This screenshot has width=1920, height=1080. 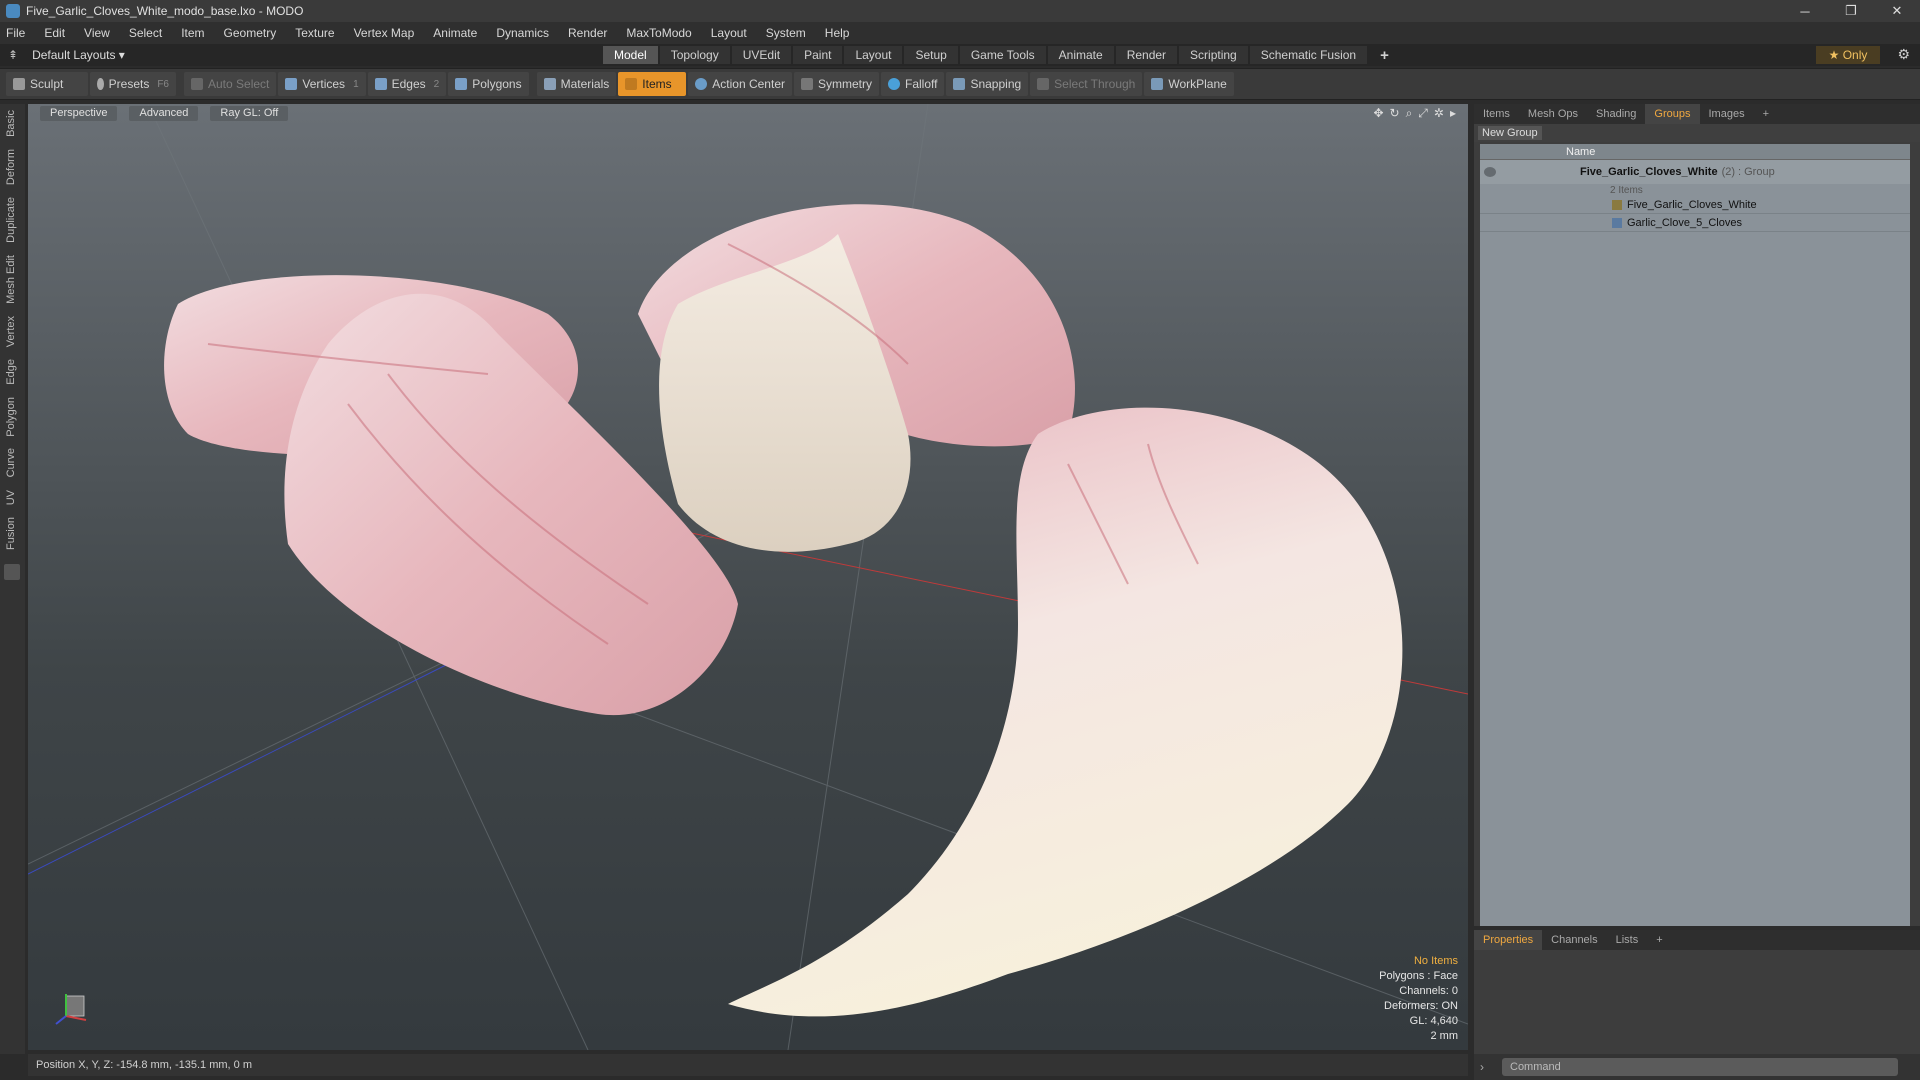 I want to click on menu-item: Item, so click(x=192, y=33).